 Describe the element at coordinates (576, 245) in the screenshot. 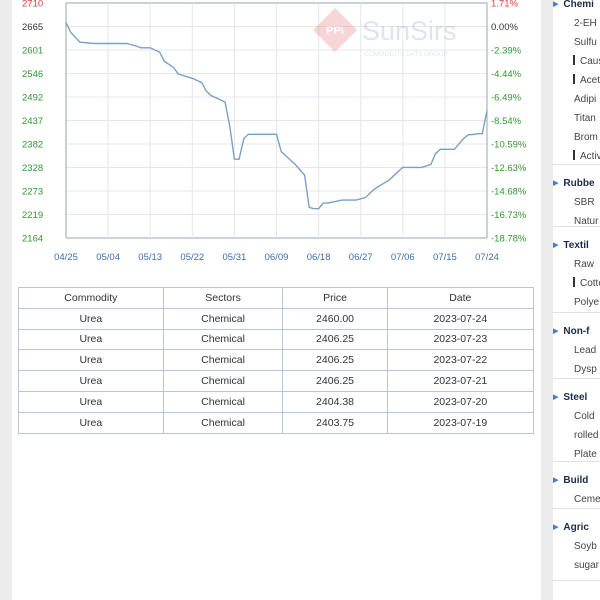

I see `sidebar-category-heading: ▶ Textil` at that location.